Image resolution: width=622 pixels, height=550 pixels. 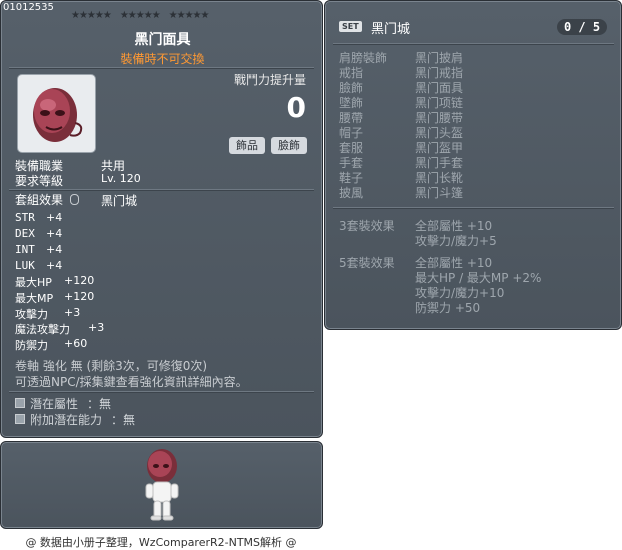 I want to click on potential-icon, so click(x=20, y=403).